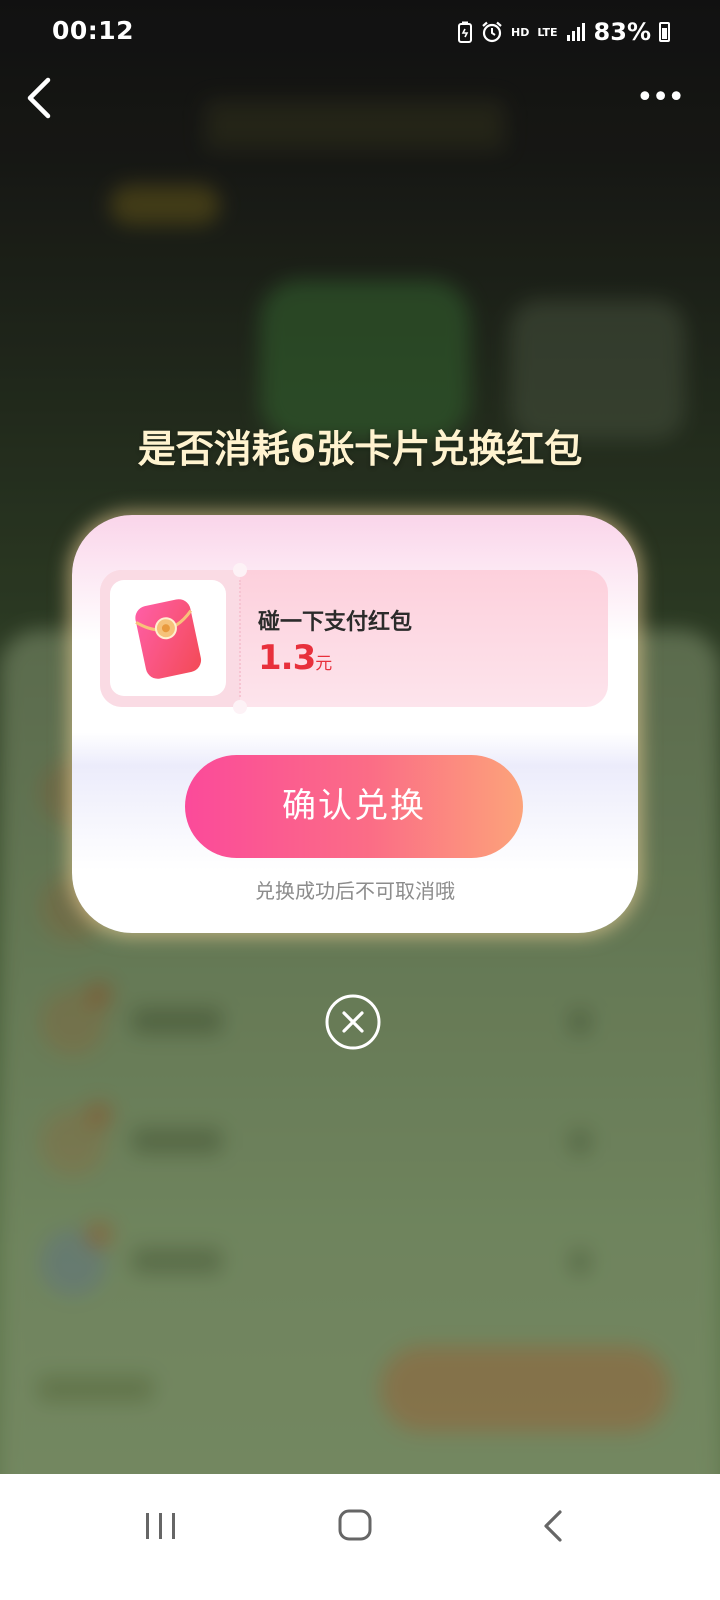  Describe the element at coordinates (464, 32) in the screenshot. I see `battery-saver-icon` at that location.